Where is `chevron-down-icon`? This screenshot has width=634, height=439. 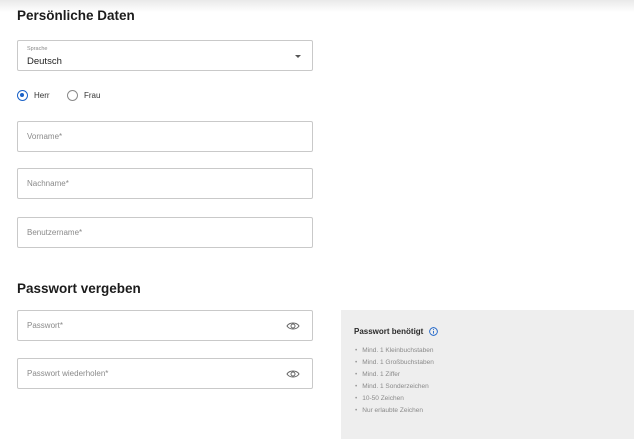
chevron-down-icon is located at coordinates (298, 56).